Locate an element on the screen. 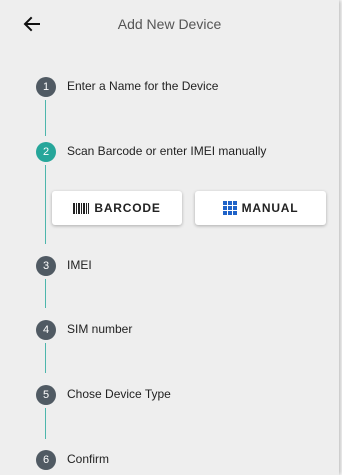 This screenshot has height=475, width=342. manual-button-label: MANUAL is located at coordinates (270, 208).